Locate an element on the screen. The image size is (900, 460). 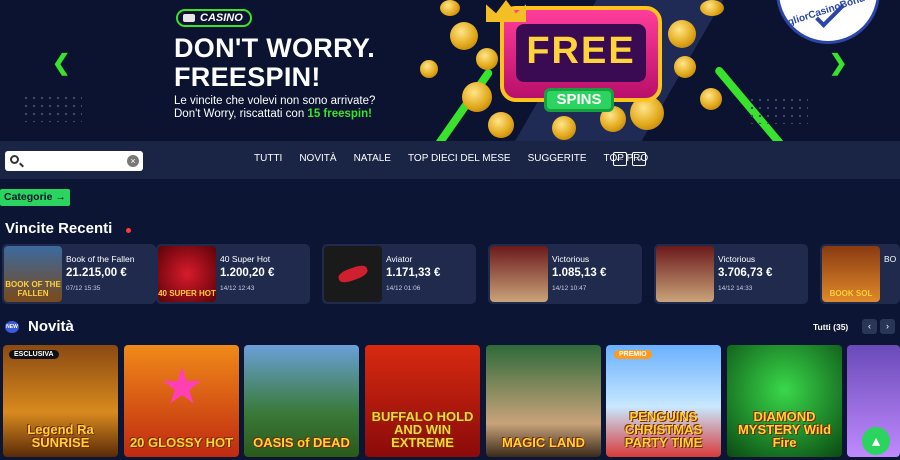
premio-tag: PREMIO is located at coordinates (633, 354).